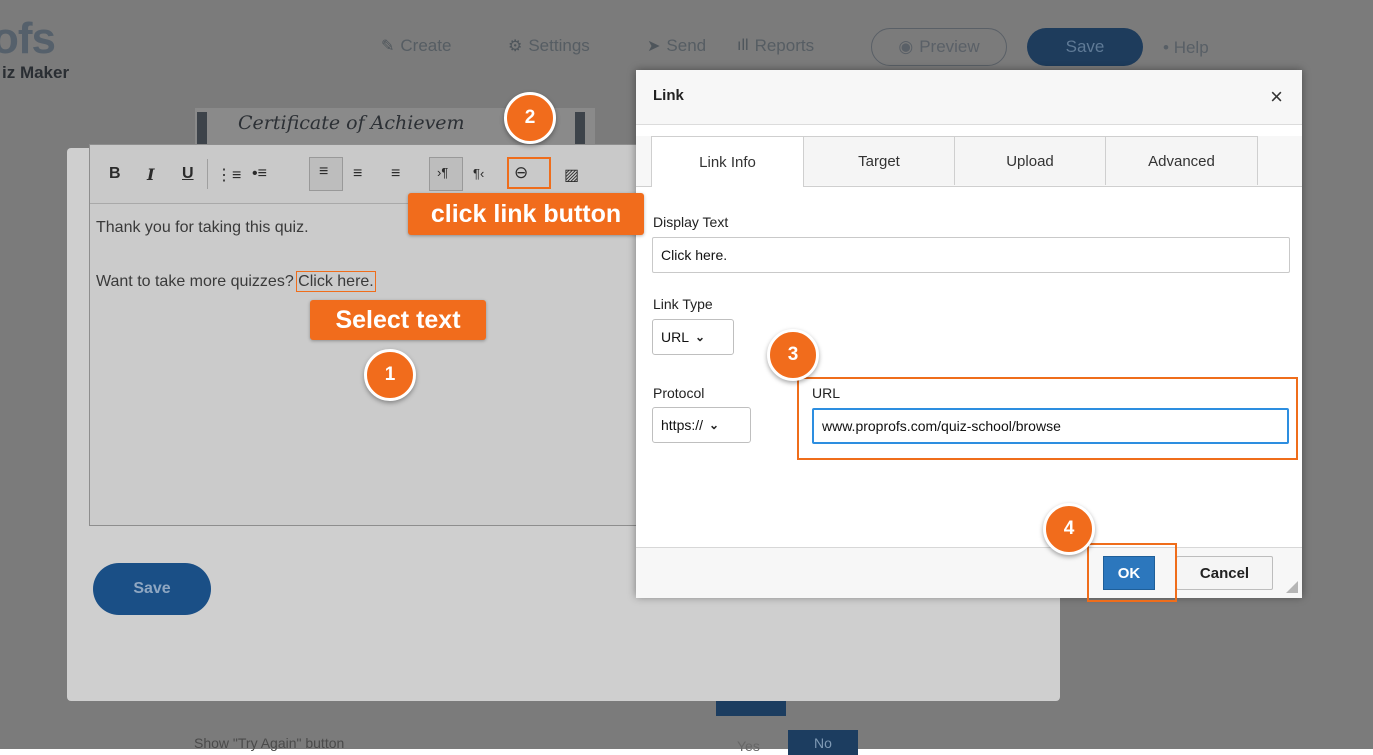 The width and height of the screenshot is (1373, 755). I want to click on selected-link-text: Click here., so click(336, 281).